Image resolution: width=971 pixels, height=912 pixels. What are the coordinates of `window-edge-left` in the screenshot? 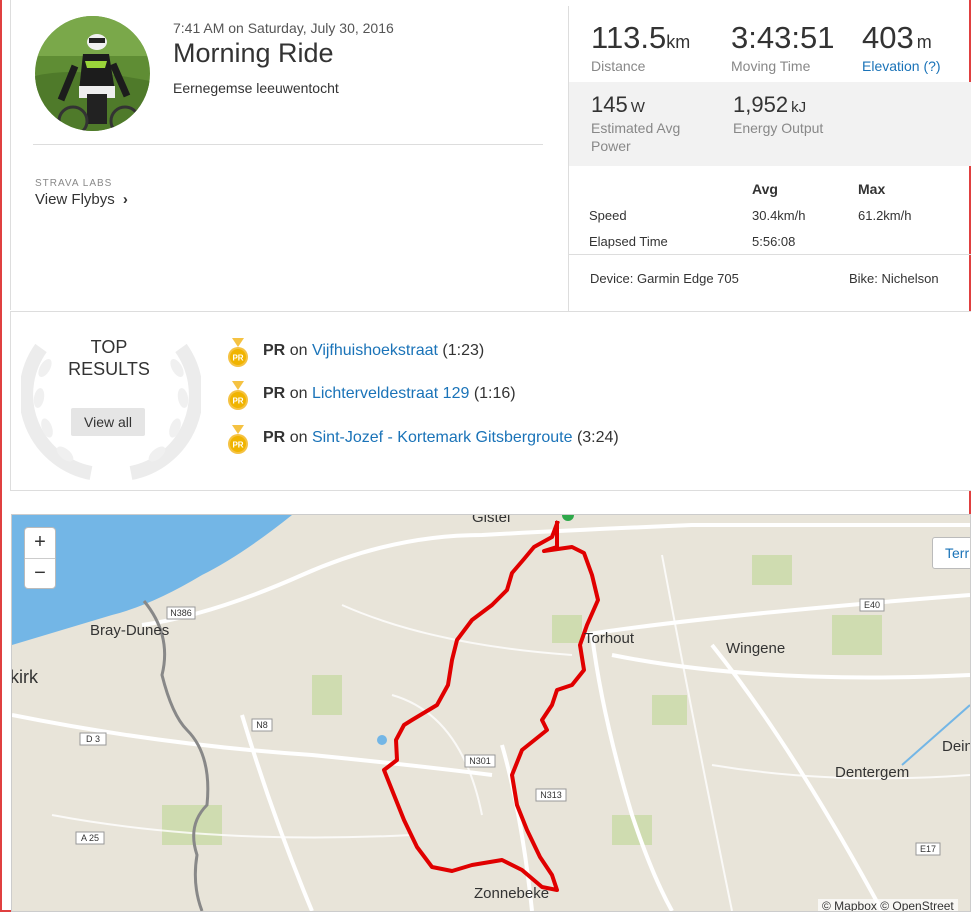 It's located at (1, 456).